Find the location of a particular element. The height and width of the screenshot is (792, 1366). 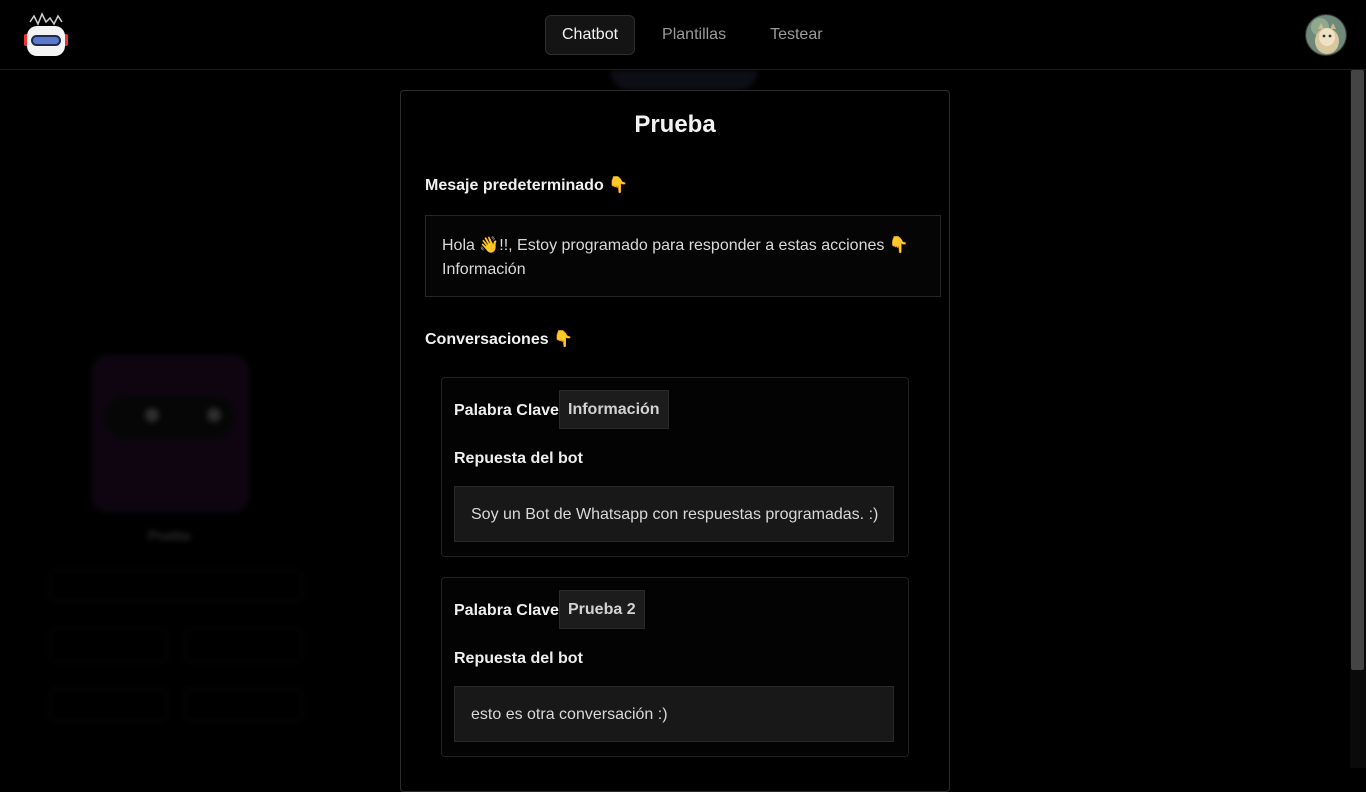

response-text: esto es otra conversación :) is located at coordinates (674, 714).